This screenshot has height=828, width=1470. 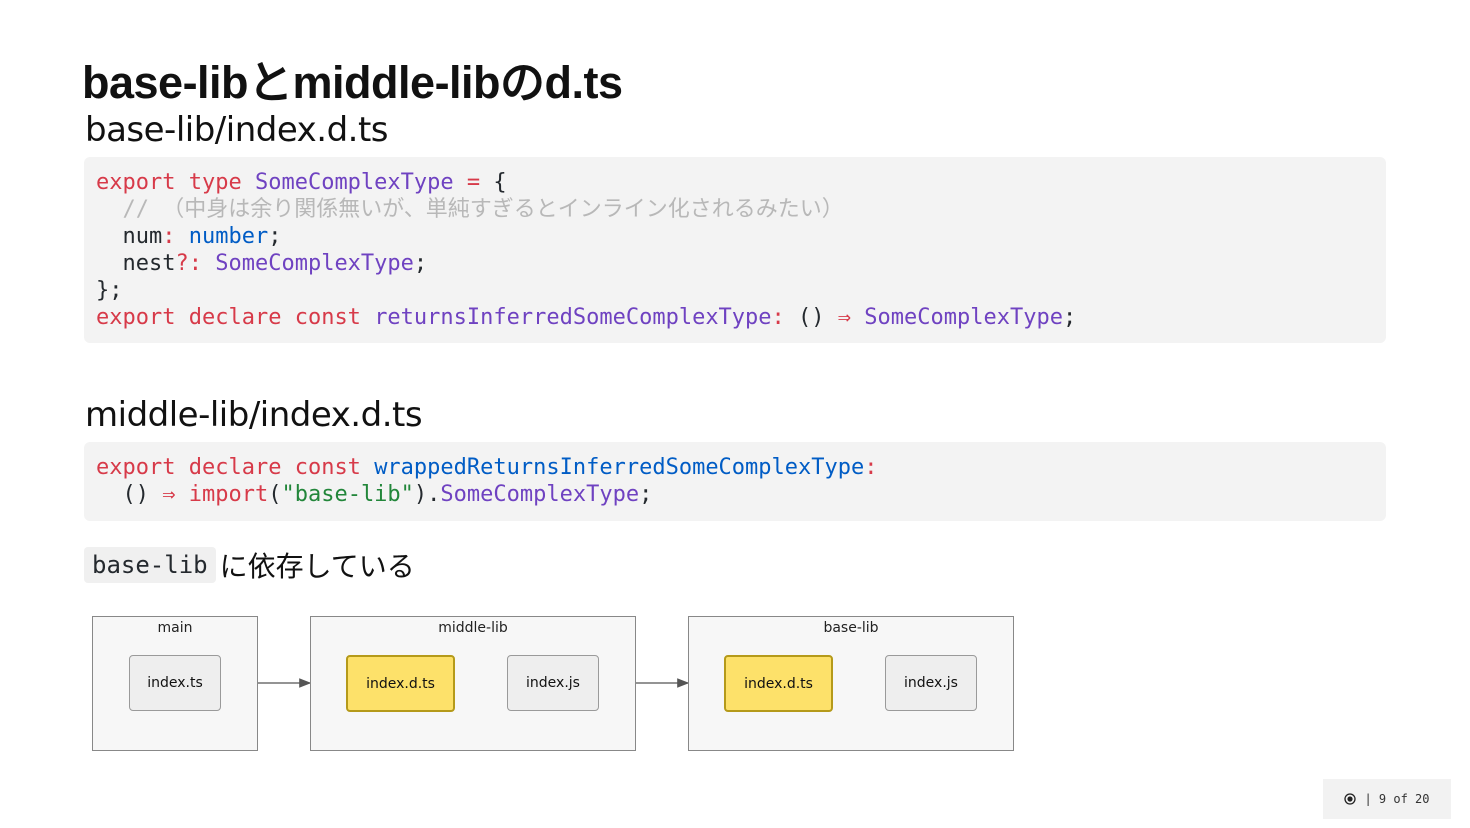 What do you see at coordinates (1350, 799) in the screenshot?
I see `record-icon` at bounding box center [1350, 799].